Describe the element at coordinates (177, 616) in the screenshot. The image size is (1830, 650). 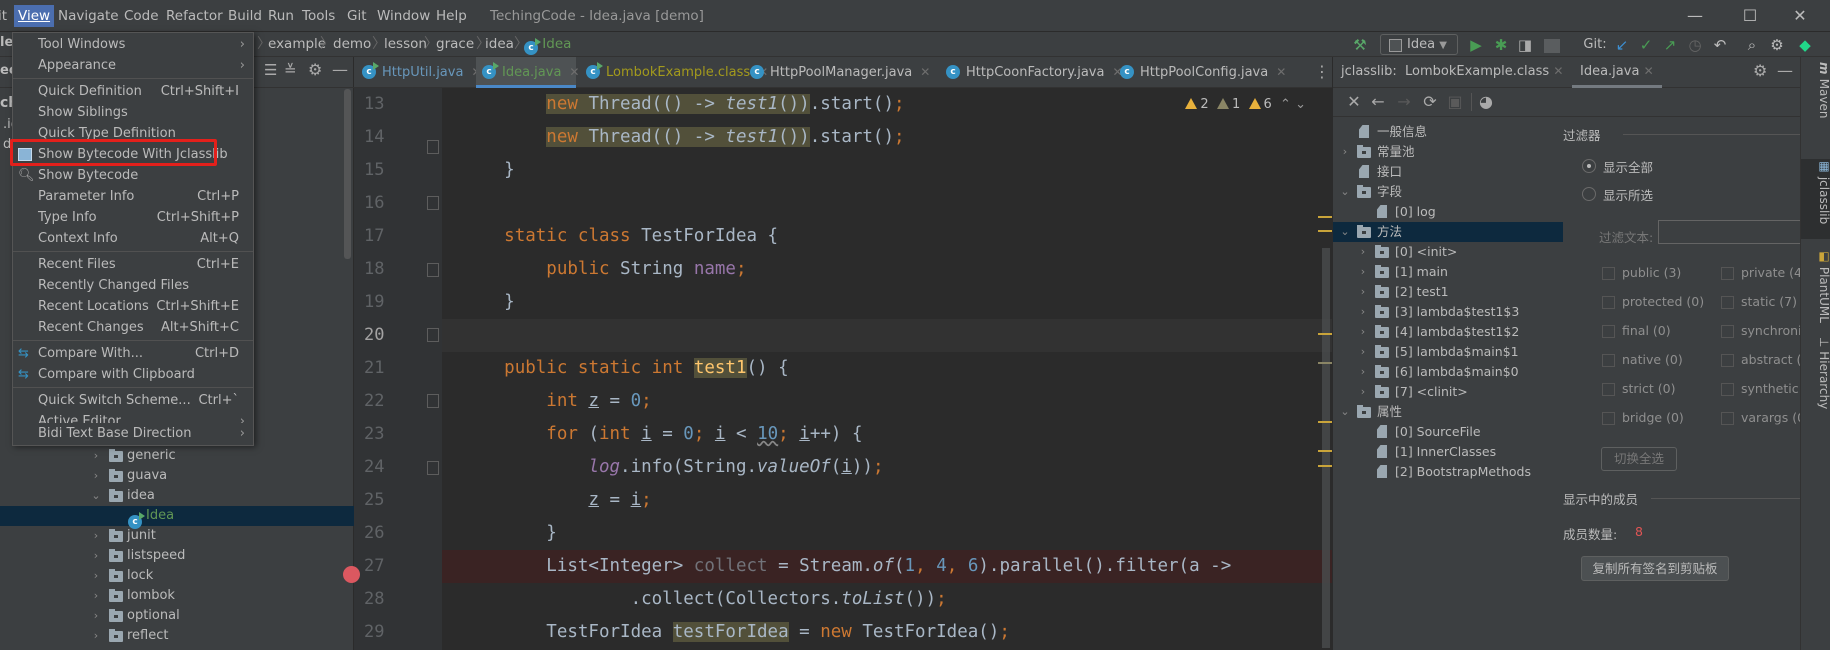
I see `tree-item-optional: › optional` at that location.